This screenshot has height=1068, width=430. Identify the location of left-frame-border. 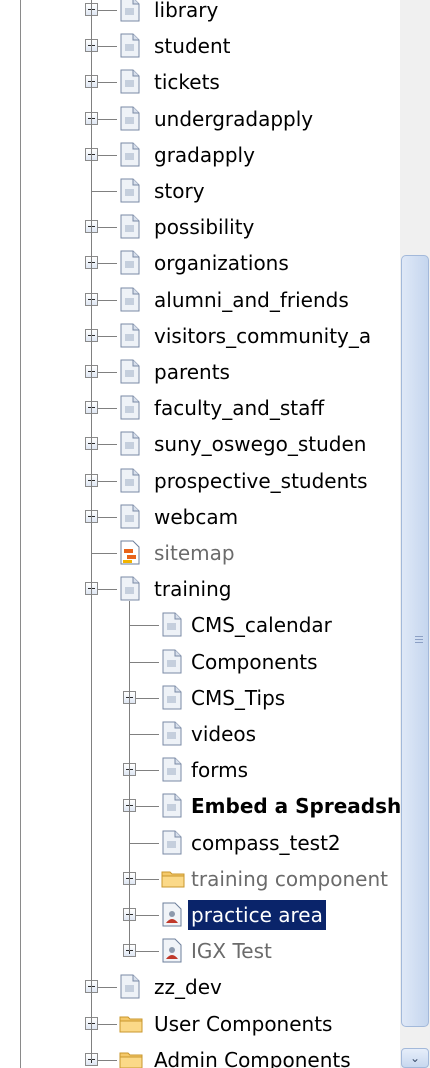
(10, 534).